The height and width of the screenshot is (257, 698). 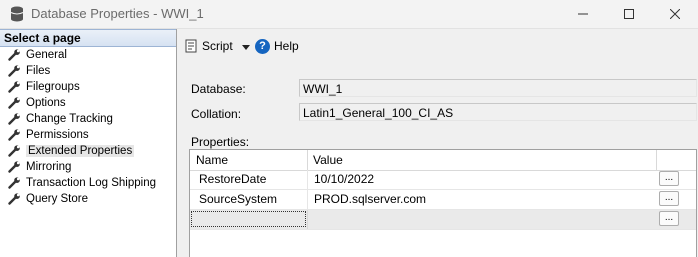 I want to click on sidebar-item-label: Query Store, so click(x=57, y=199).